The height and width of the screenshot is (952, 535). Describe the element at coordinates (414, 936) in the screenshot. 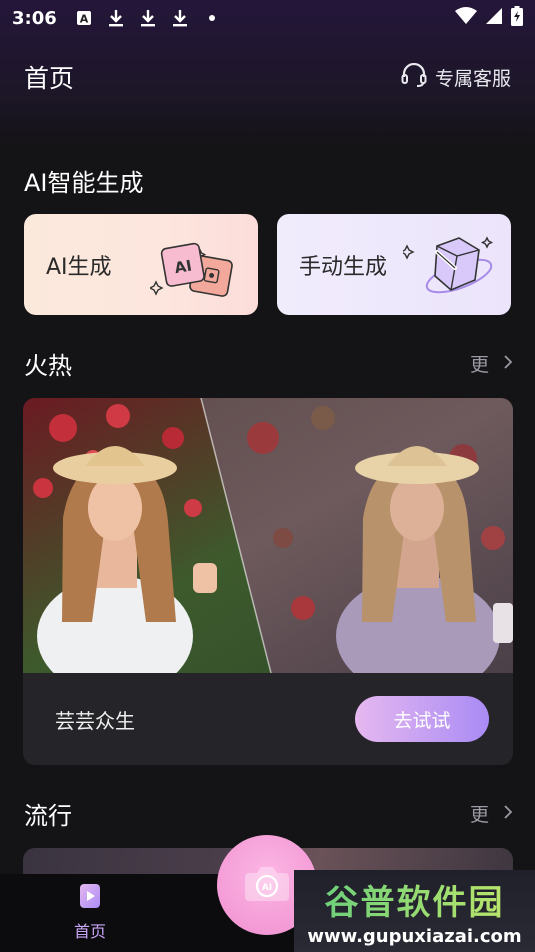

I see `watermark-url: www.gupuxiazai.com` at that location.